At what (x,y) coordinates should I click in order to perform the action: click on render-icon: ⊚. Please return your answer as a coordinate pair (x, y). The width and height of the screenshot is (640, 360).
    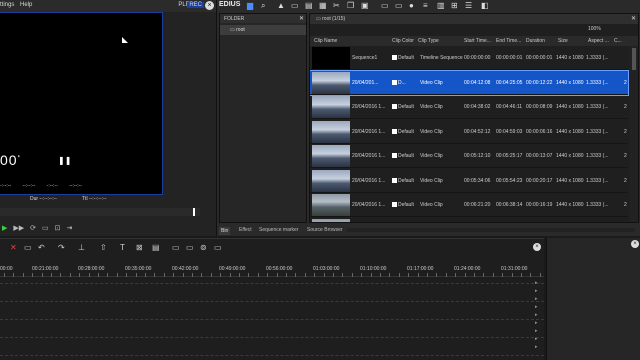
    Looking at the image, I should click on (203, 247).